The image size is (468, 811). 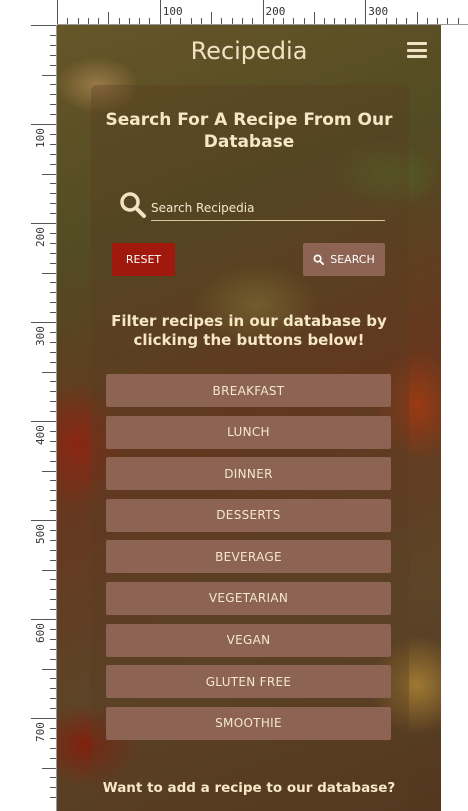 What do you see at coordinates (248, 474) in the screenshot?
I see `filter-dinner-button: DINNER` at bounding box center [248, 474].